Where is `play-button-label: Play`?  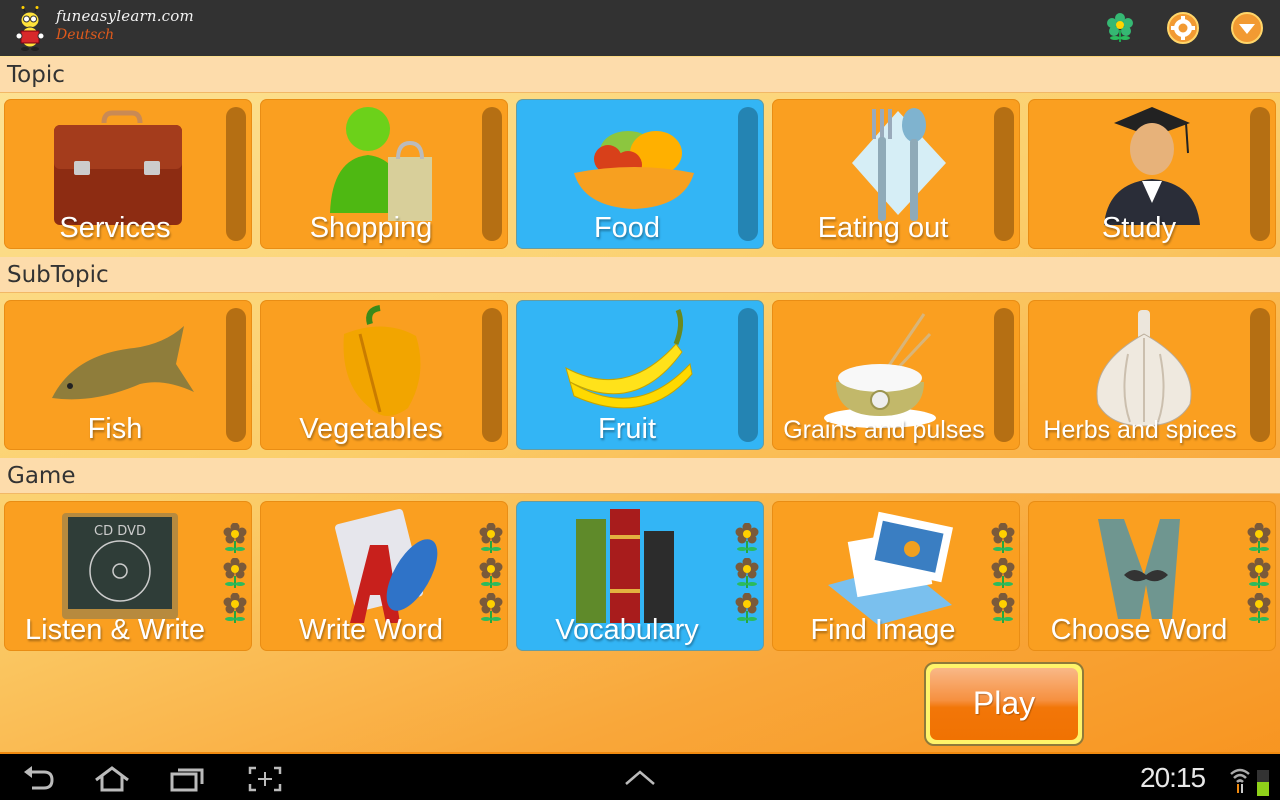 play-button-label: Play is located at coordinates (1004, 704).